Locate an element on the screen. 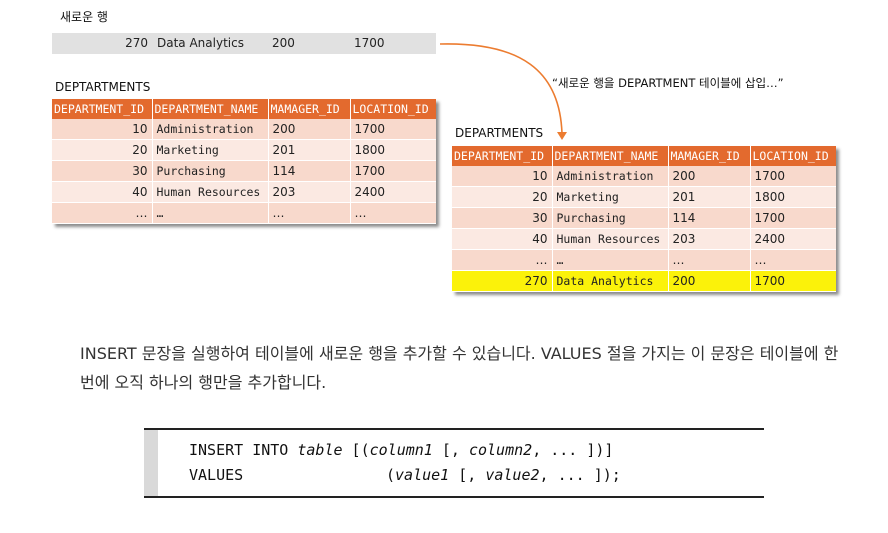 The image size is (888, 533). inserted-row: 270 Data Analytics 200 1700 is located at coordinates (644, 281).